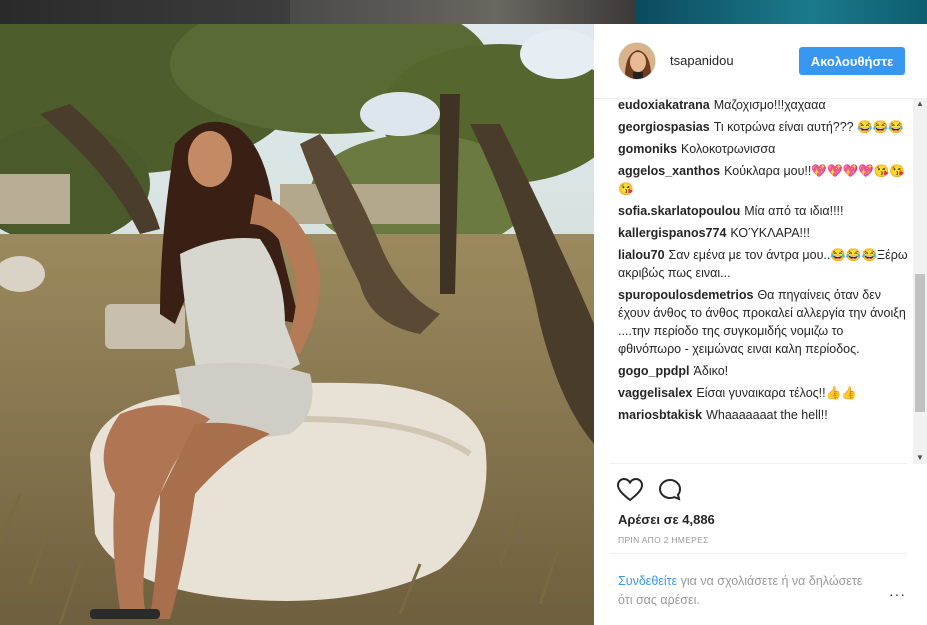  I want to click on more-dots-icon: ···, so click(897, 594).